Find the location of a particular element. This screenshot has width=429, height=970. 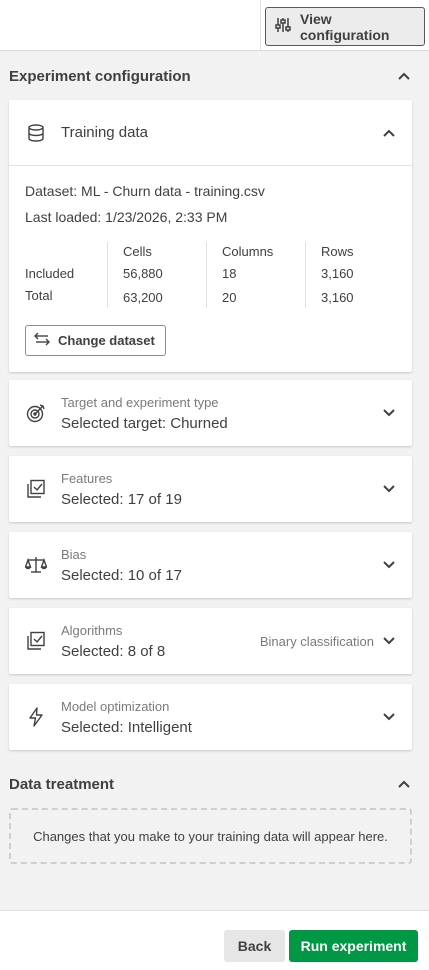

data-treatment-title: Data treatment is located at coordinates (62, 784).